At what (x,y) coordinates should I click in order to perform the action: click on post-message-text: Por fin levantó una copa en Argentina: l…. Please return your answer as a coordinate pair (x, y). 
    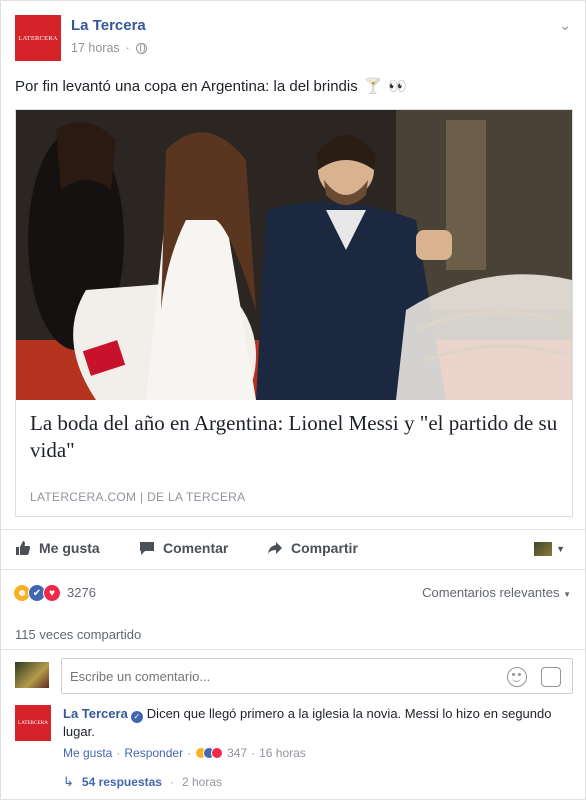
    Looking at the image, I should click on (186, 86).